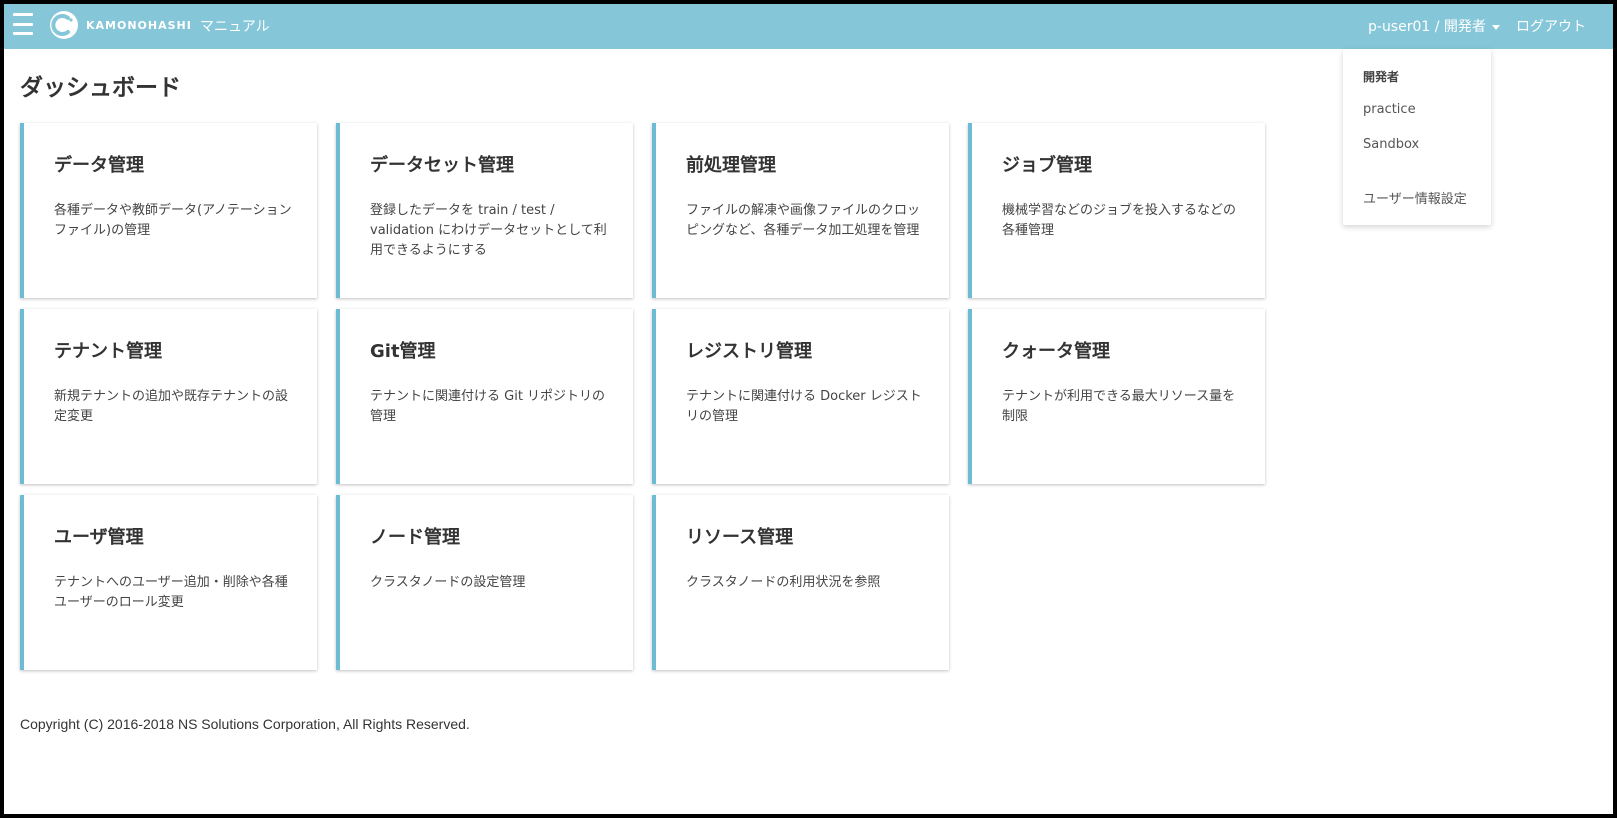  What do you see at coordinates (173, 220) in the screenshot?
I see `card-description: 各種データや教師データ(アノテーションファイル)の管理` at bounding box center [173, 220].